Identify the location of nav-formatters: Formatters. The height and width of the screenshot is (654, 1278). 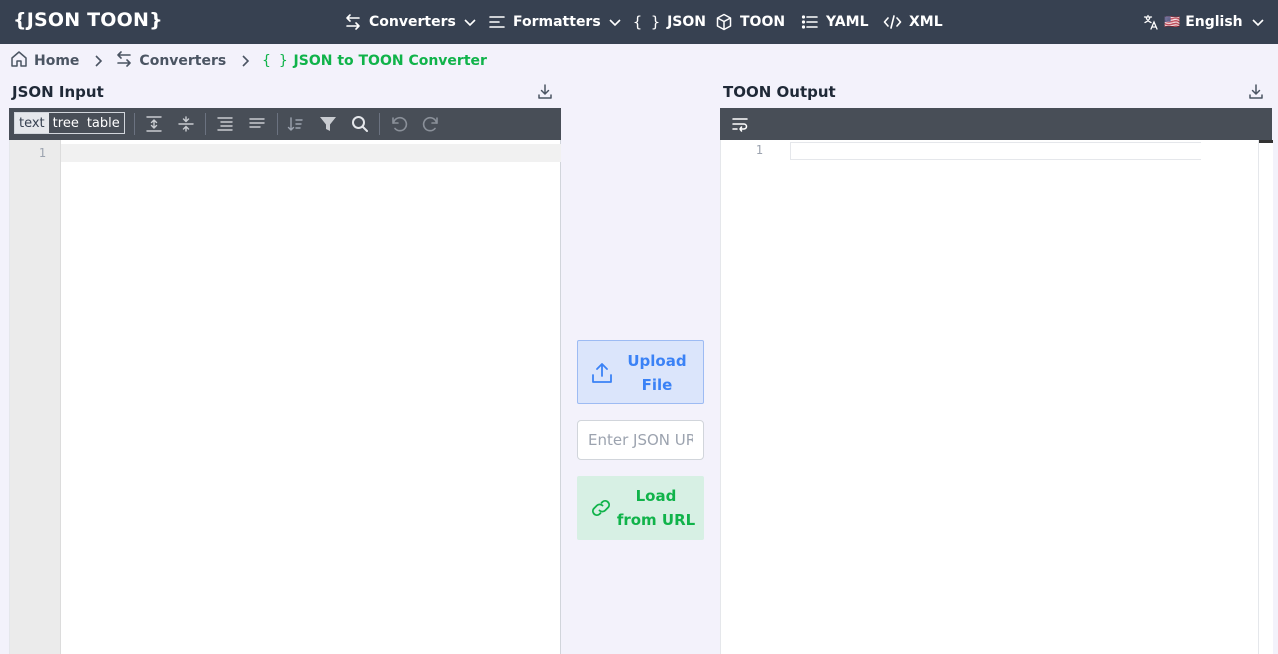
(555, 22).